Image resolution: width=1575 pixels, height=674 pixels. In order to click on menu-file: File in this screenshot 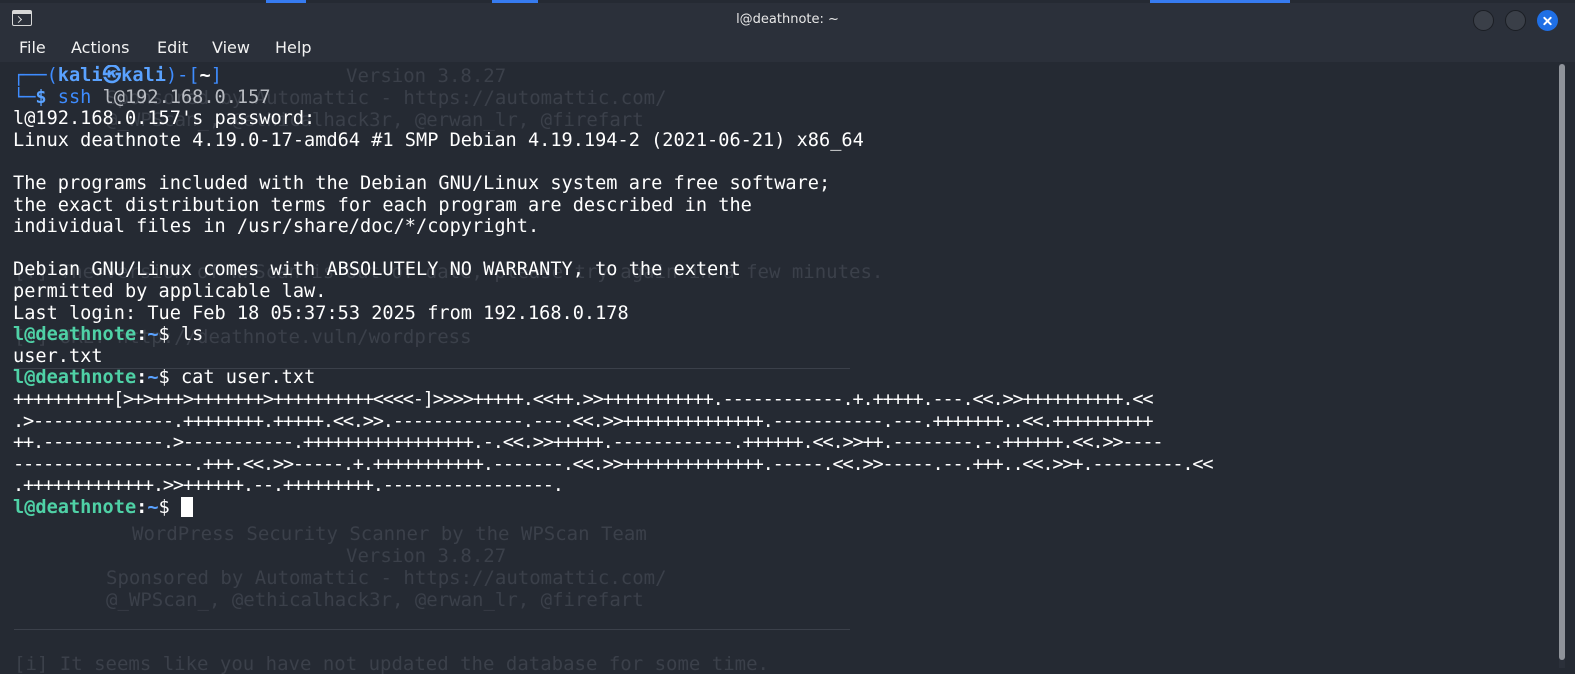, I will do `click(32, 47)`.